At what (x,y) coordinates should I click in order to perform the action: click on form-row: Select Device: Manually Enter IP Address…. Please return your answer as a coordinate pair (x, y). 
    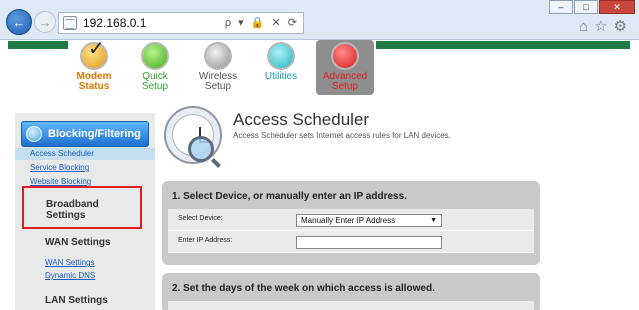
    Looking at the image, I should click on (351, 220).